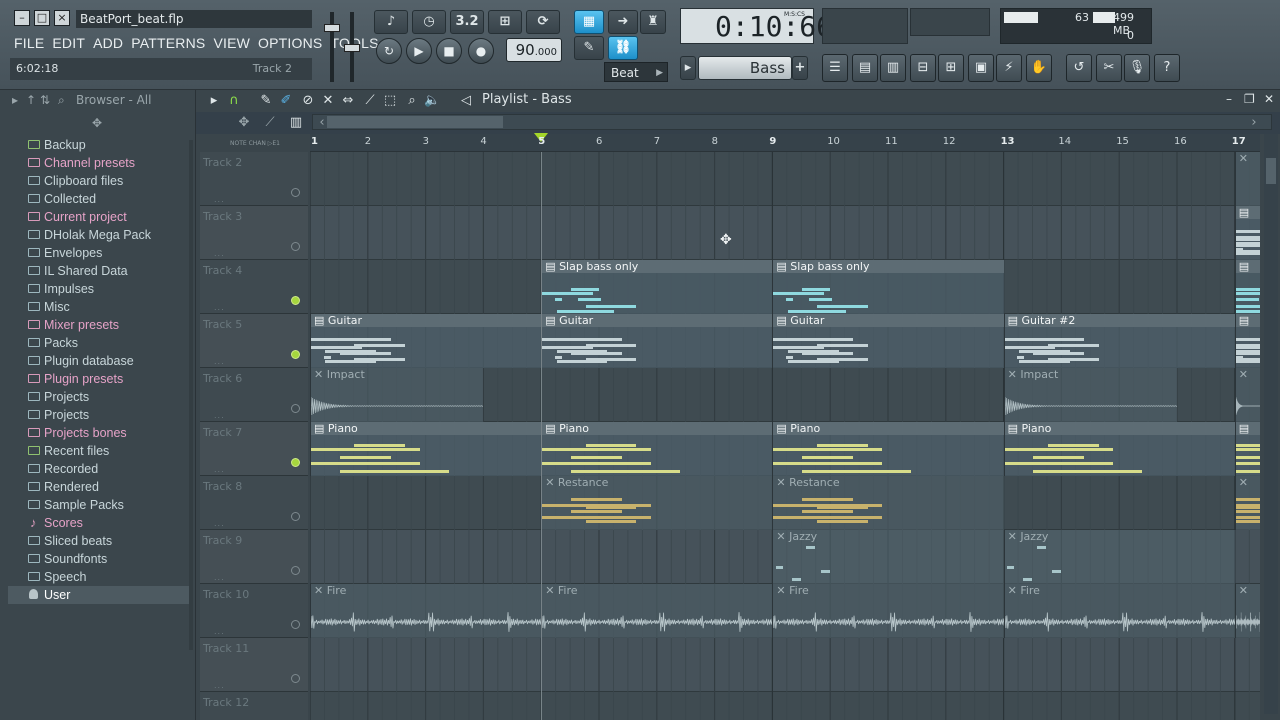 The height and width of the screenshot is (720, 1280). I want to click on timeline-ruler: 1 2 3 4 5 6 7 8 9 10 11 12 13 14 15 16 17, so click(785, 142).